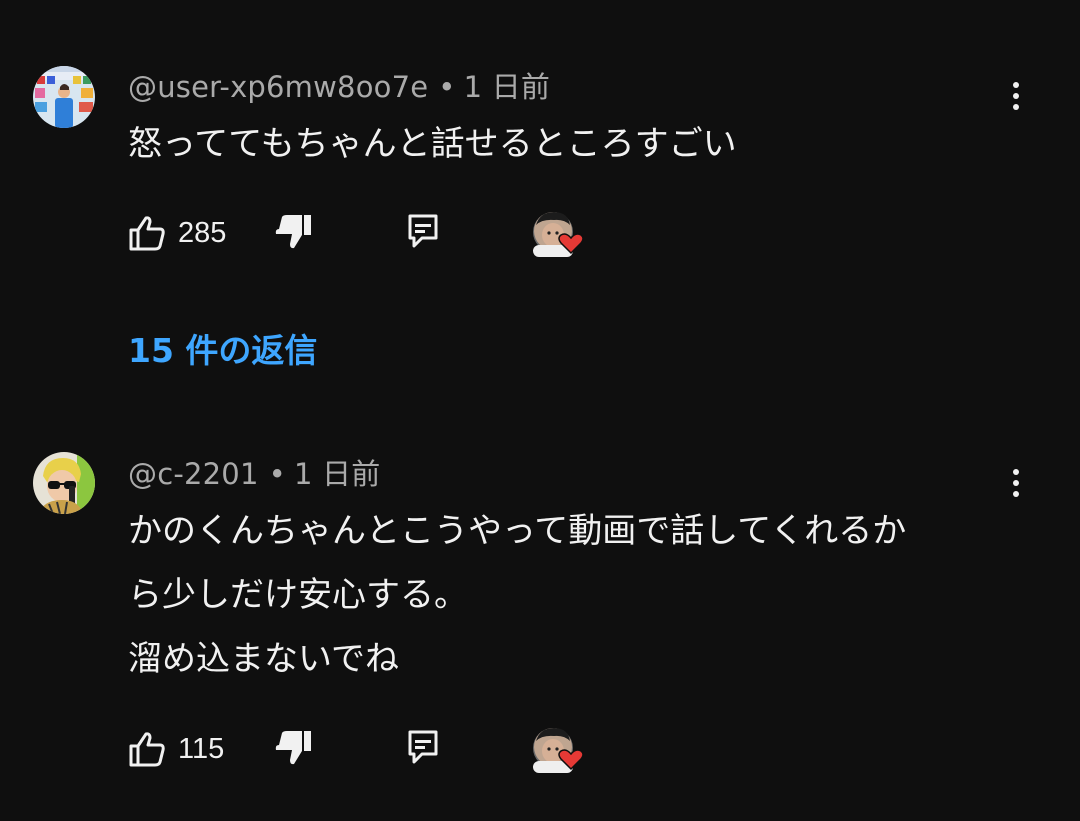  What do you see at coordinates (517, 531) in the screenshot?
I see `comment-line: かのくんちゃんとこうやって動画で話してくれるか` at bounding box center [517, 531].